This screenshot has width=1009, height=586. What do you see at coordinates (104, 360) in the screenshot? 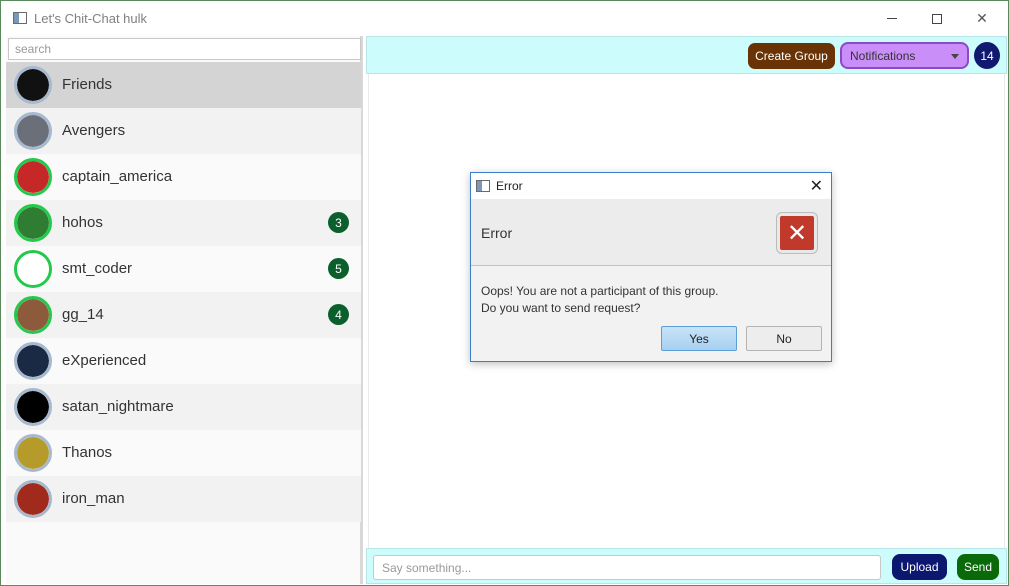
I see `contact-name: eXperienced` at bounding box center [104, 360].